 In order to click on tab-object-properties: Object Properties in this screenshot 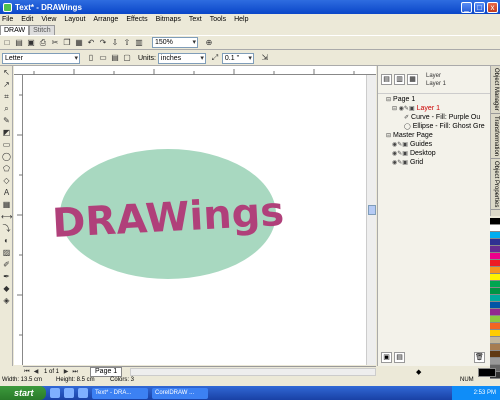, I will do `click(495, 185)`.